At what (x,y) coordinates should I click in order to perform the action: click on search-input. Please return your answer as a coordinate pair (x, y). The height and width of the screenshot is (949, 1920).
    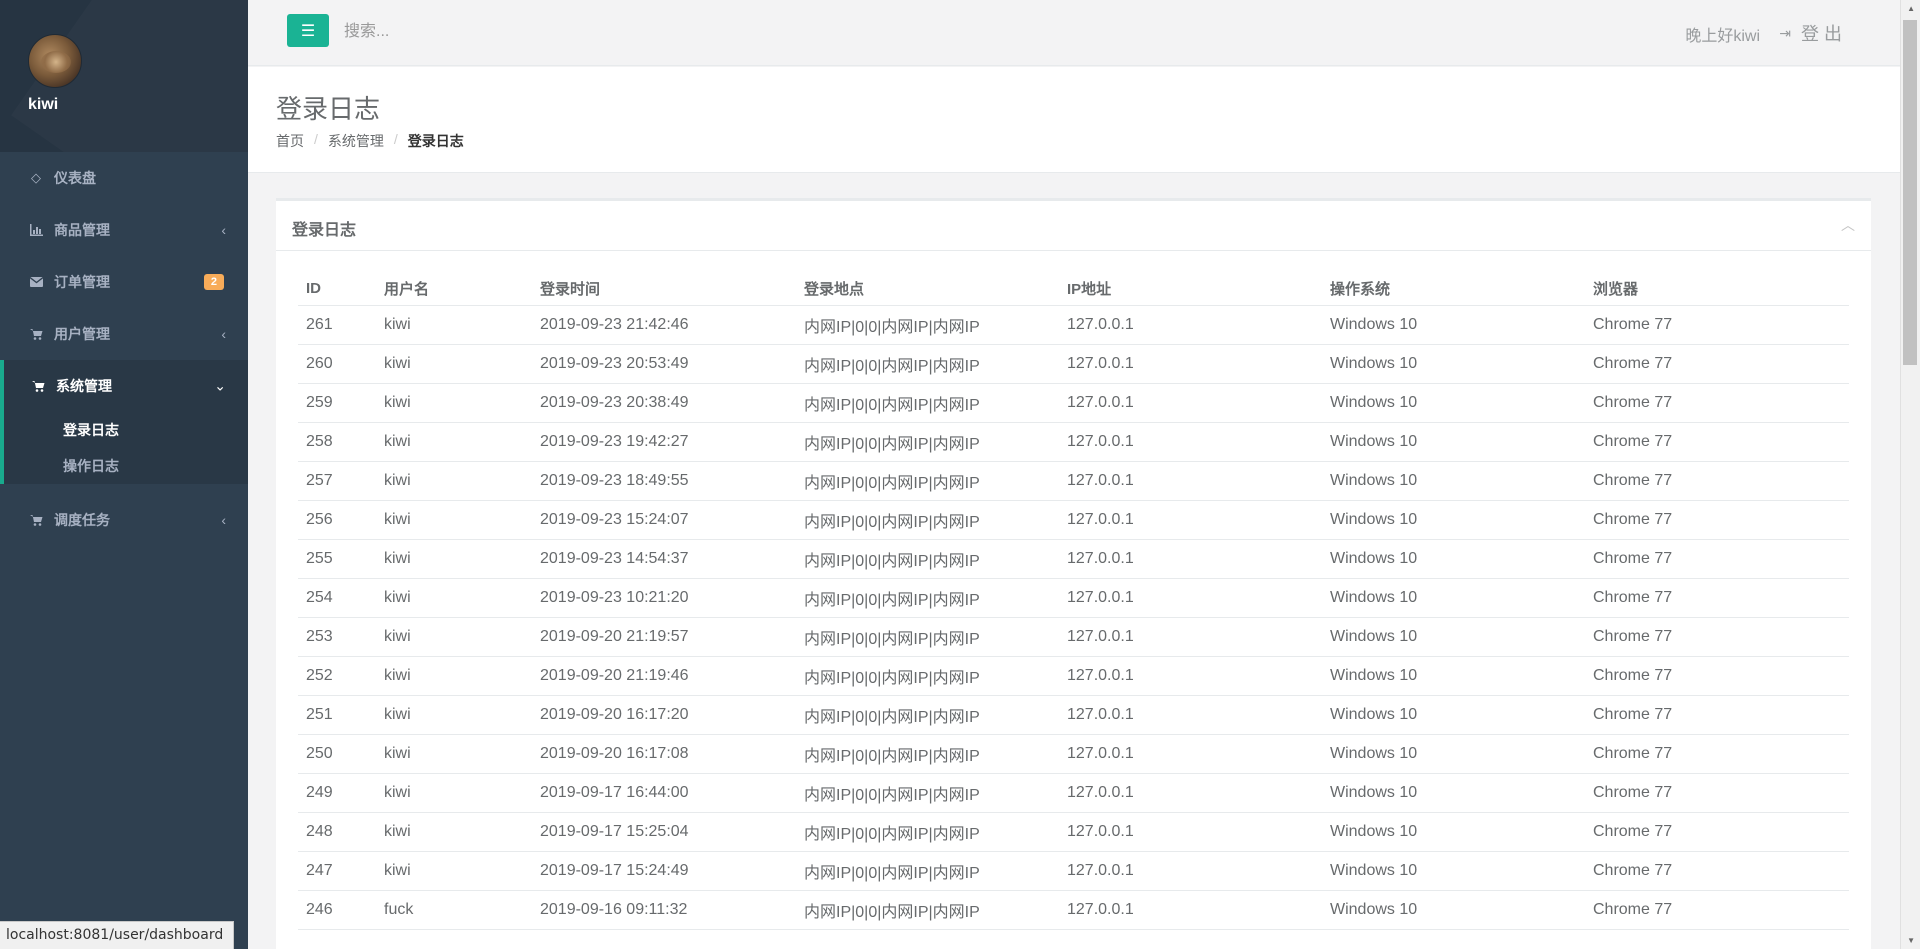
    Looking at the image, I should click on (544, 32).